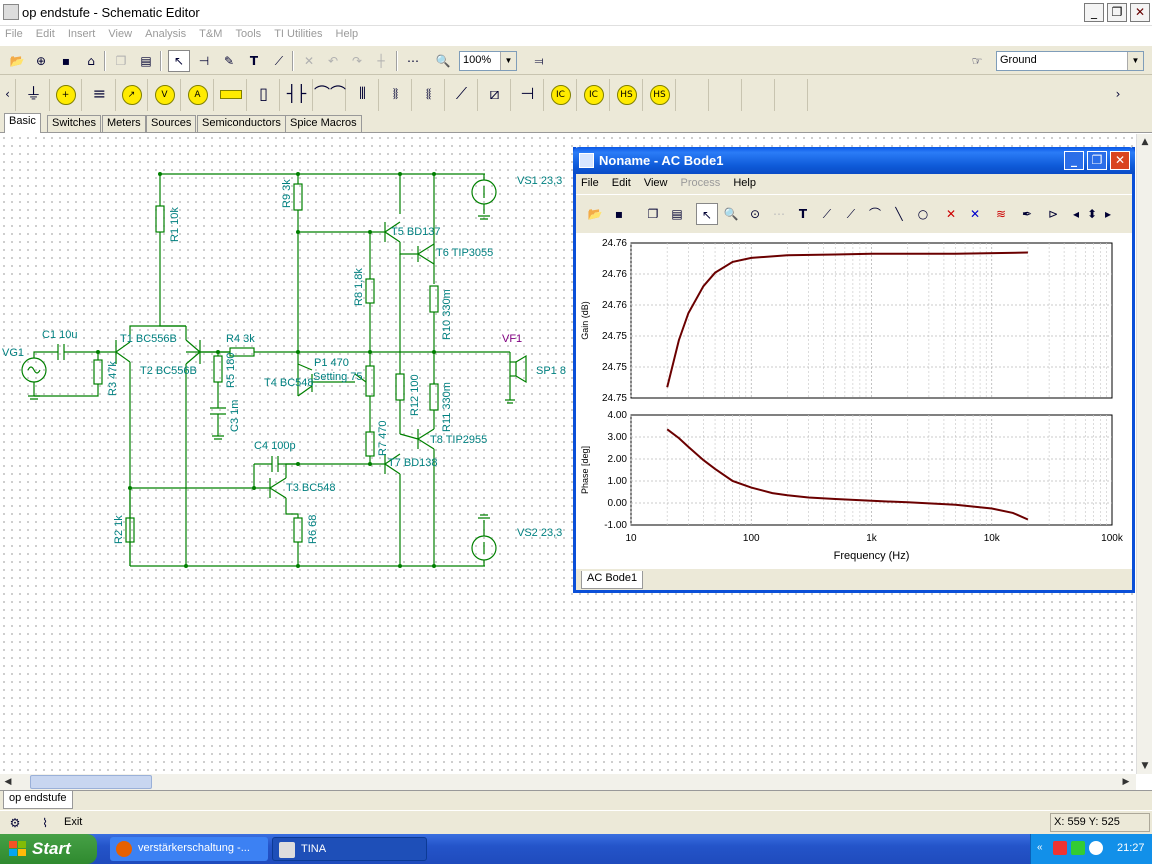 The image size is (1152, 864). Describe the element at coordinates (621, 181) in the screenshot. I see `bode-menu-edit: Edit` at that location.